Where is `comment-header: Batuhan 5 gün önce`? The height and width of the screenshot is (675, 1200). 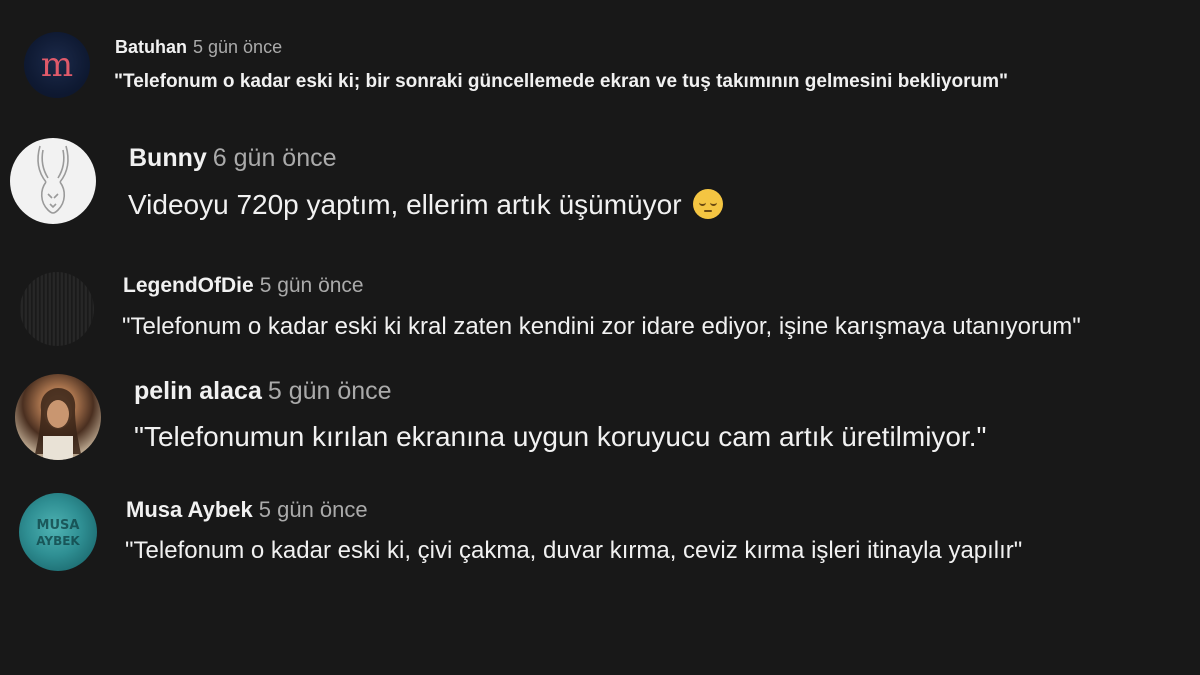
comment-header: Batuhan 5 gün önce is located at coordinates (198, 47).